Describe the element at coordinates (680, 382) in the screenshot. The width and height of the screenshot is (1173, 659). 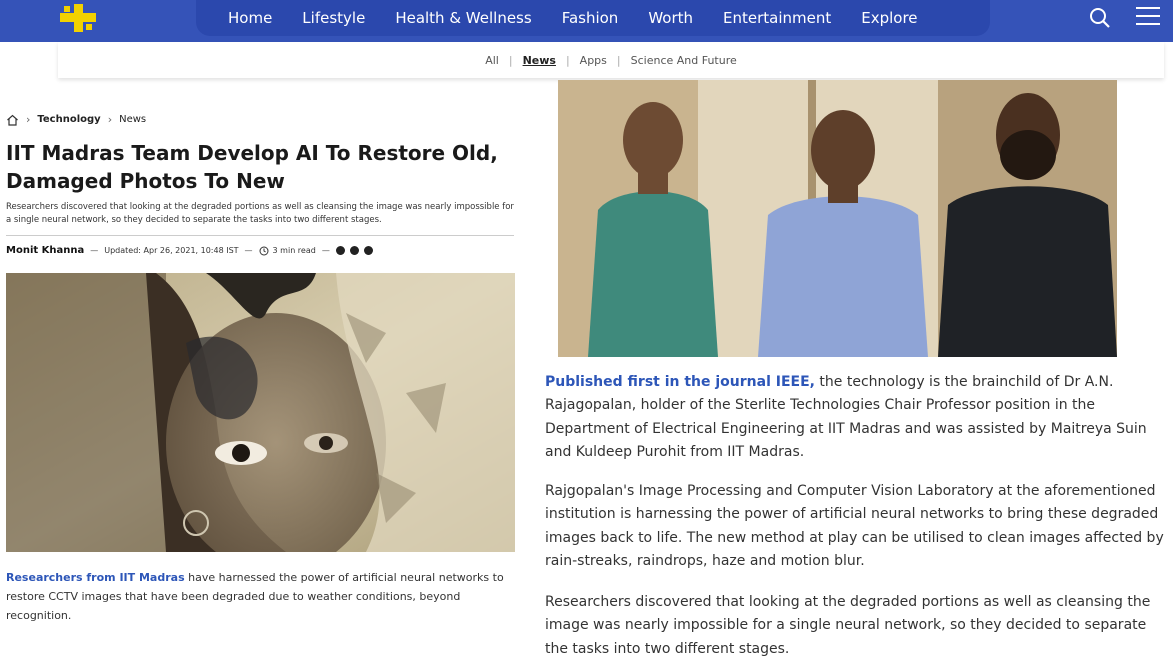
I see `journal-link: Published first in the journal IEEE,` at that location.